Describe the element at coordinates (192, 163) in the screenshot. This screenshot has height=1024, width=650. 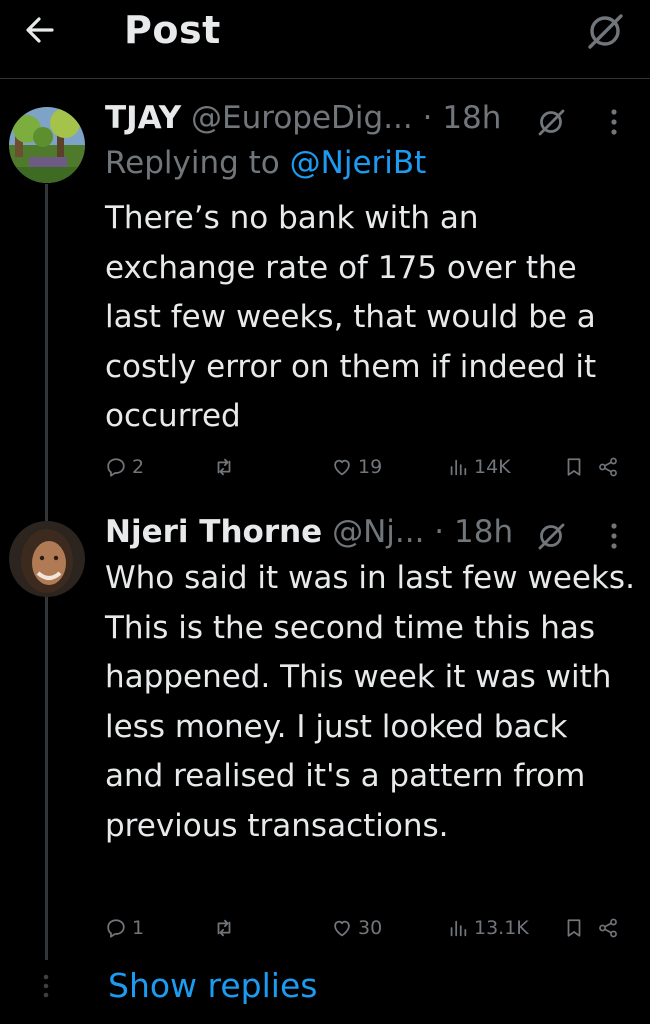
I see `replying-label: Replying to` at that location.